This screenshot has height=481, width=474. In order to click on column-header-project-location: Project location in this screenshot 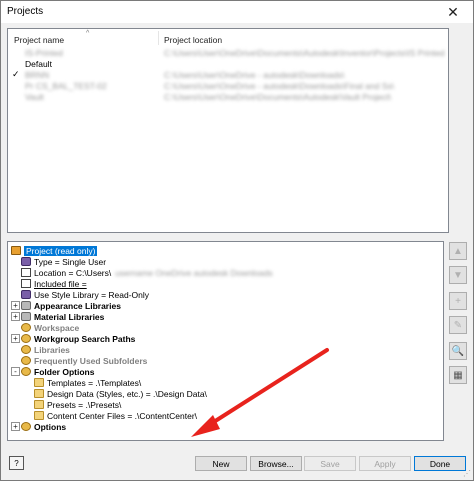, I will do `click(193, 40)`.